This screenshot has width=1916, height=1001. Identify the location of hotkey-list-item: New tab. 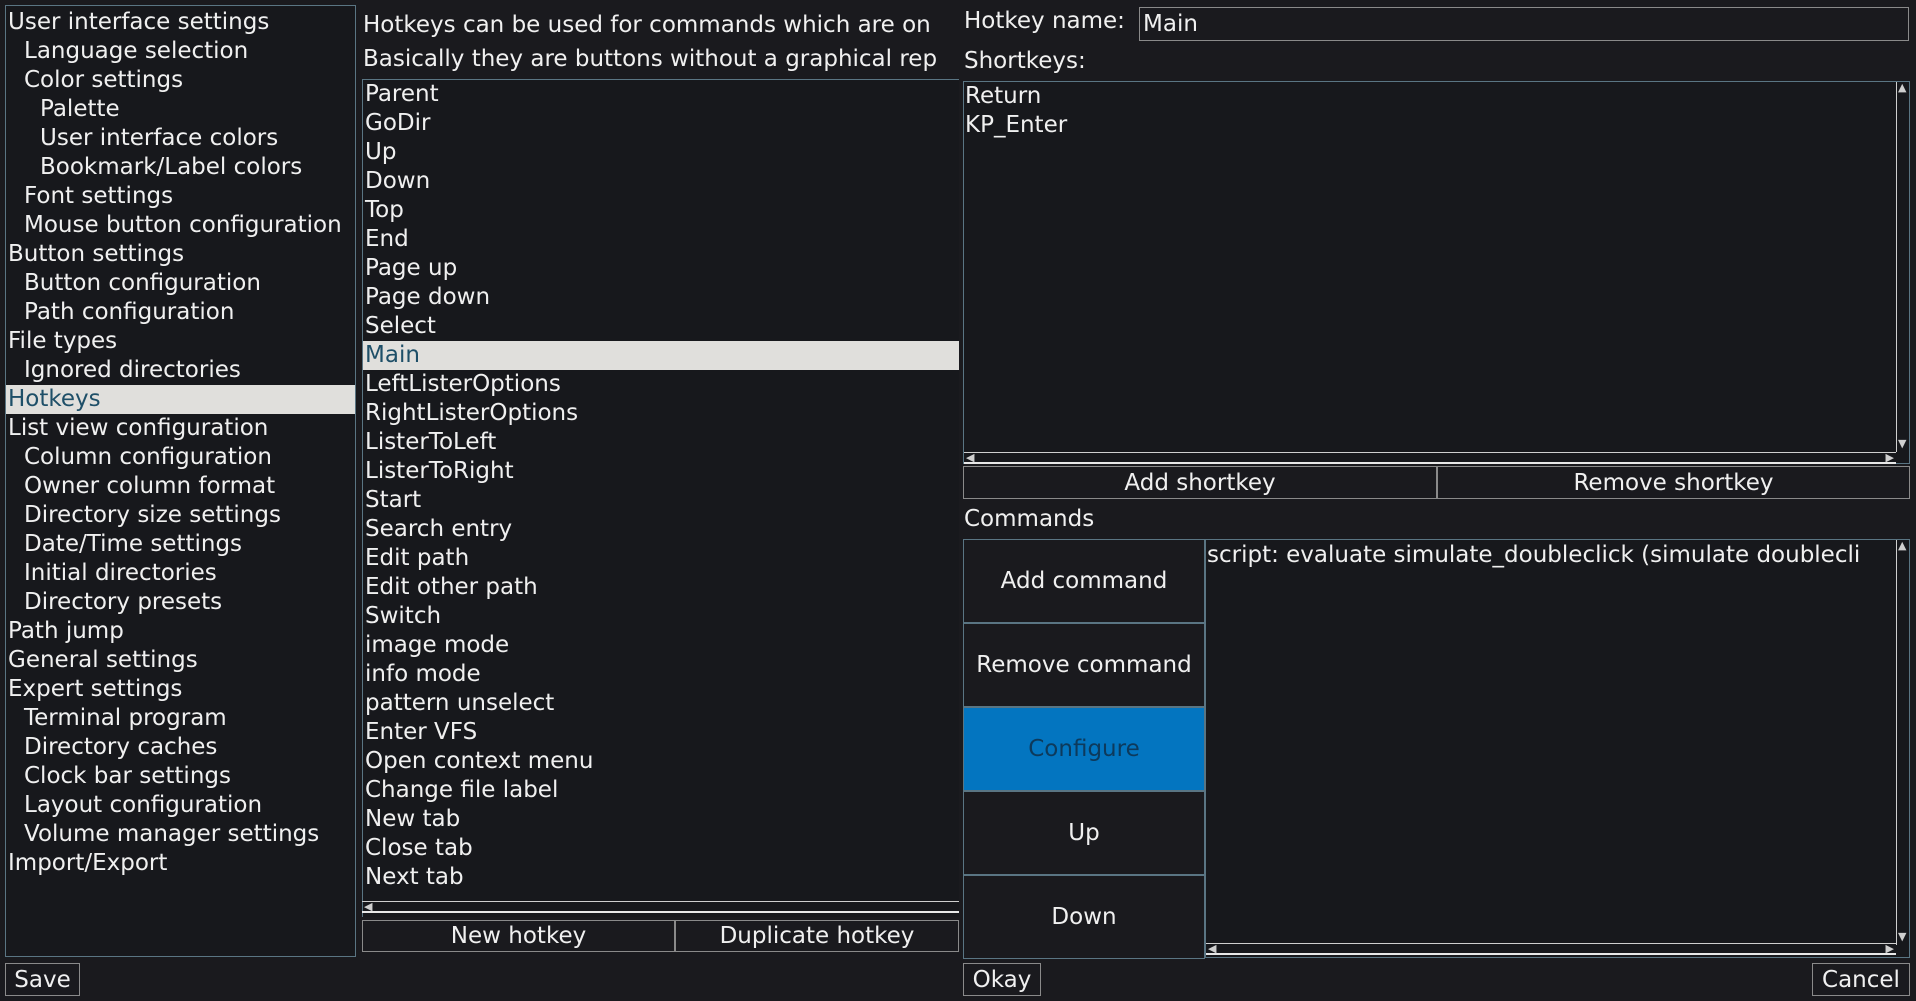
(661, 819).